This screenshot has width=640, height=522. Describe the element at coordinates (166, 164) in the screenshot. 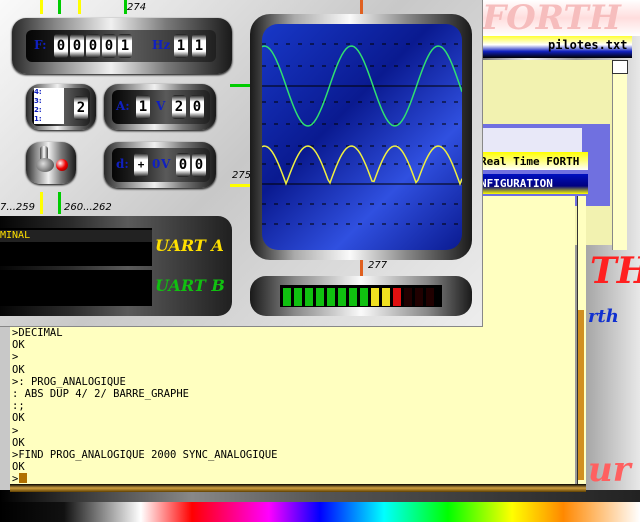

I see `offset-unit: V` at that location.